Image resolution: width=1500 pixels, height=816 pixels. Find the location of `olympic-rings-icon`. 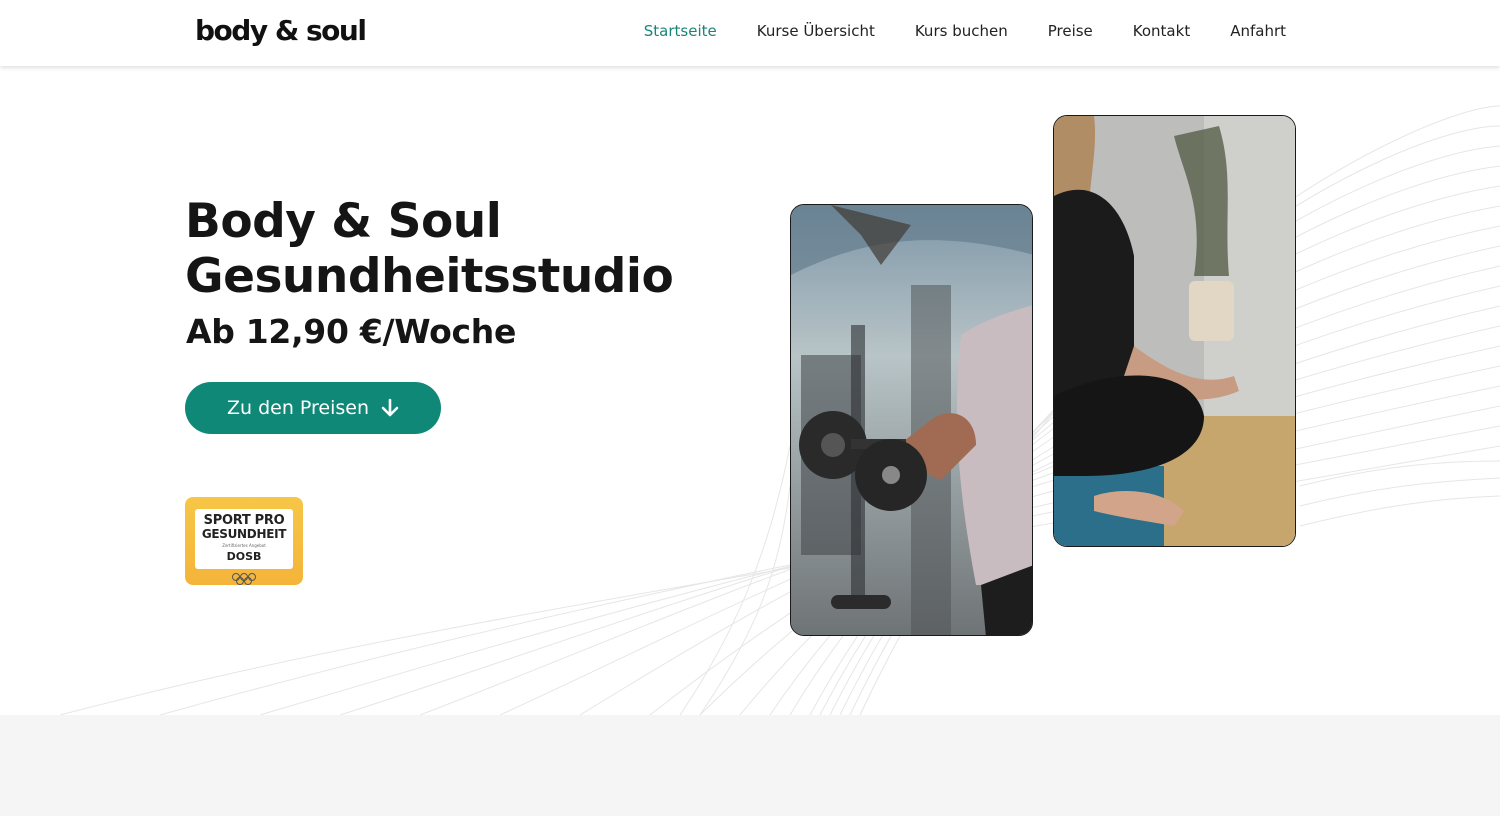

olympic-rings-icon is located at coordinates (244, 579).